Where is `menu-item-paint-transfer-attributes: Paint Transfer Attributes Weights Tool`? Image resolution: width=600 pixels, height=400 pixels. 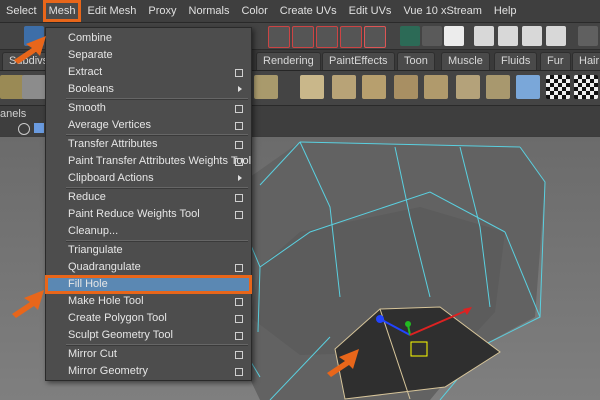
menu-item-paint-transfer-attributes: Paint Transfer Attributes Weights Tool is located at coordinates (148, 161).